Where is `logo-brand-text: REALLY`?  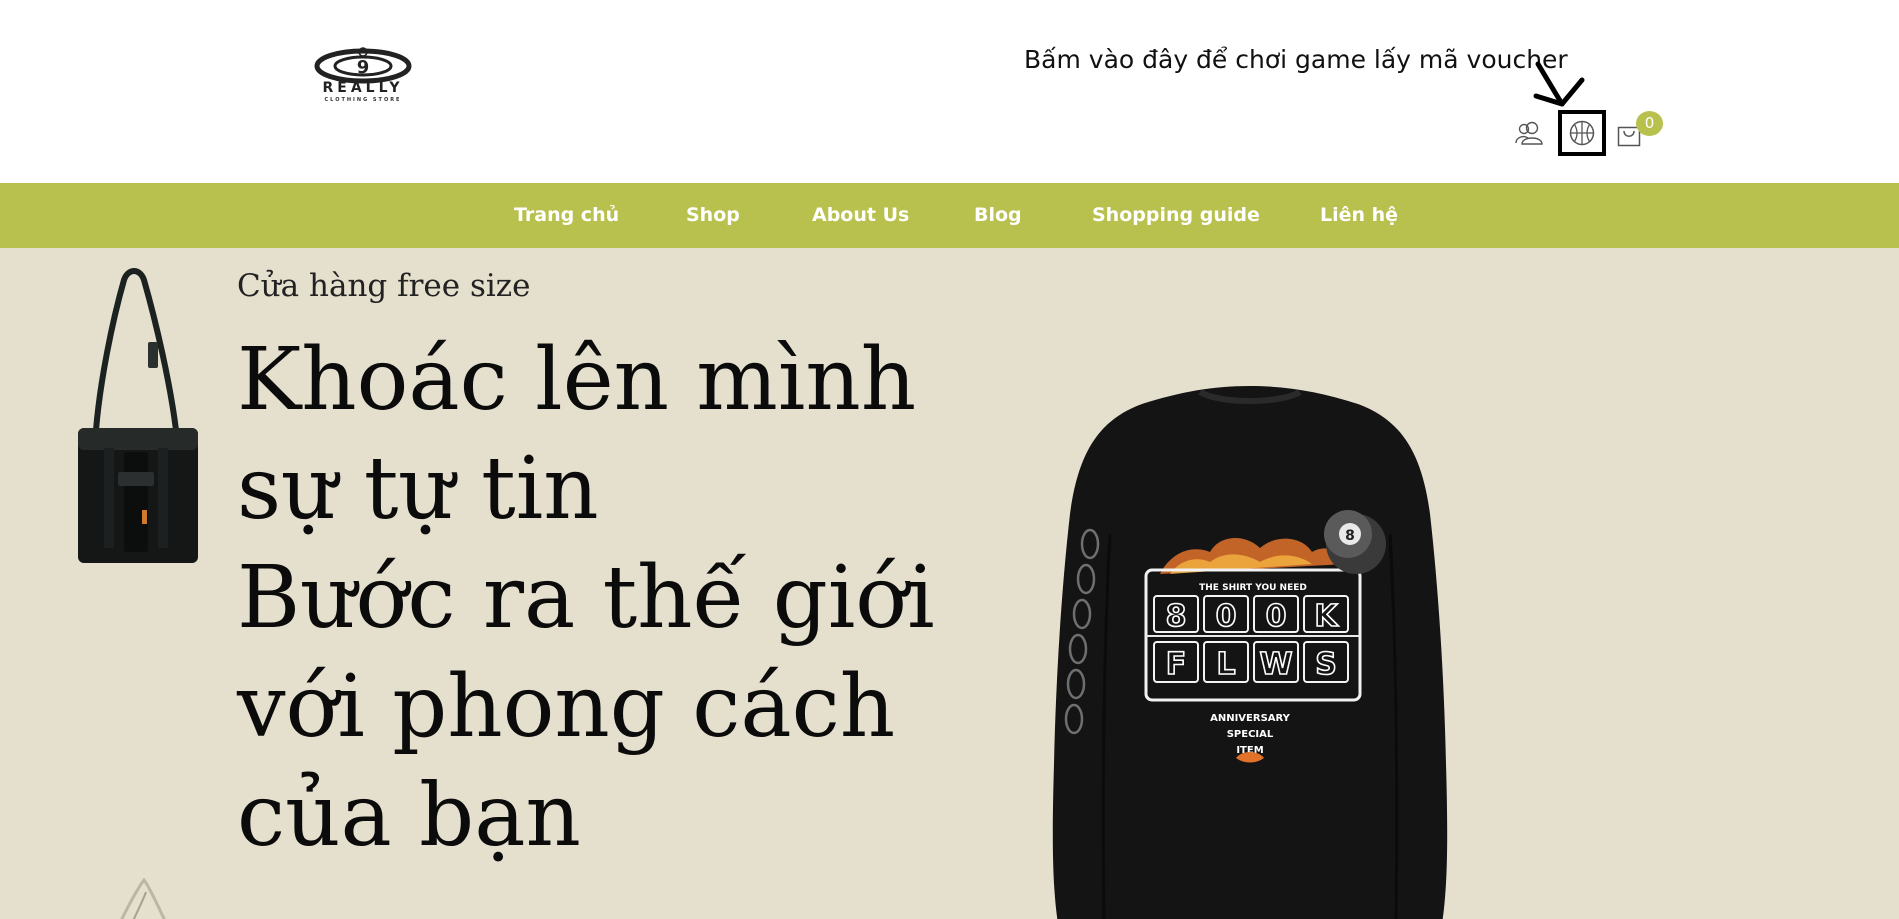
logo-brand-text: REALLY is located at coordinates (363, 88).